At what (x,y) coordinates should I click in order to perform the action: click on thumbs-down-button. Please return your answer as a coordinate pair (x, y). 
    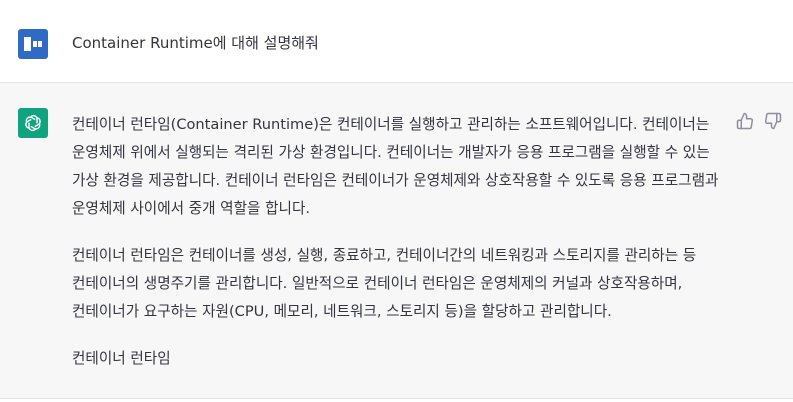
    Looking at the image, I should click on (773, 121).